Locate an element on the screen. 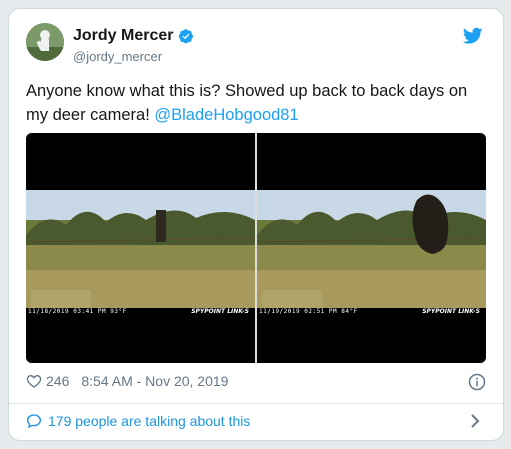  twitter-bird-icon is located at coordinates (473, 36).